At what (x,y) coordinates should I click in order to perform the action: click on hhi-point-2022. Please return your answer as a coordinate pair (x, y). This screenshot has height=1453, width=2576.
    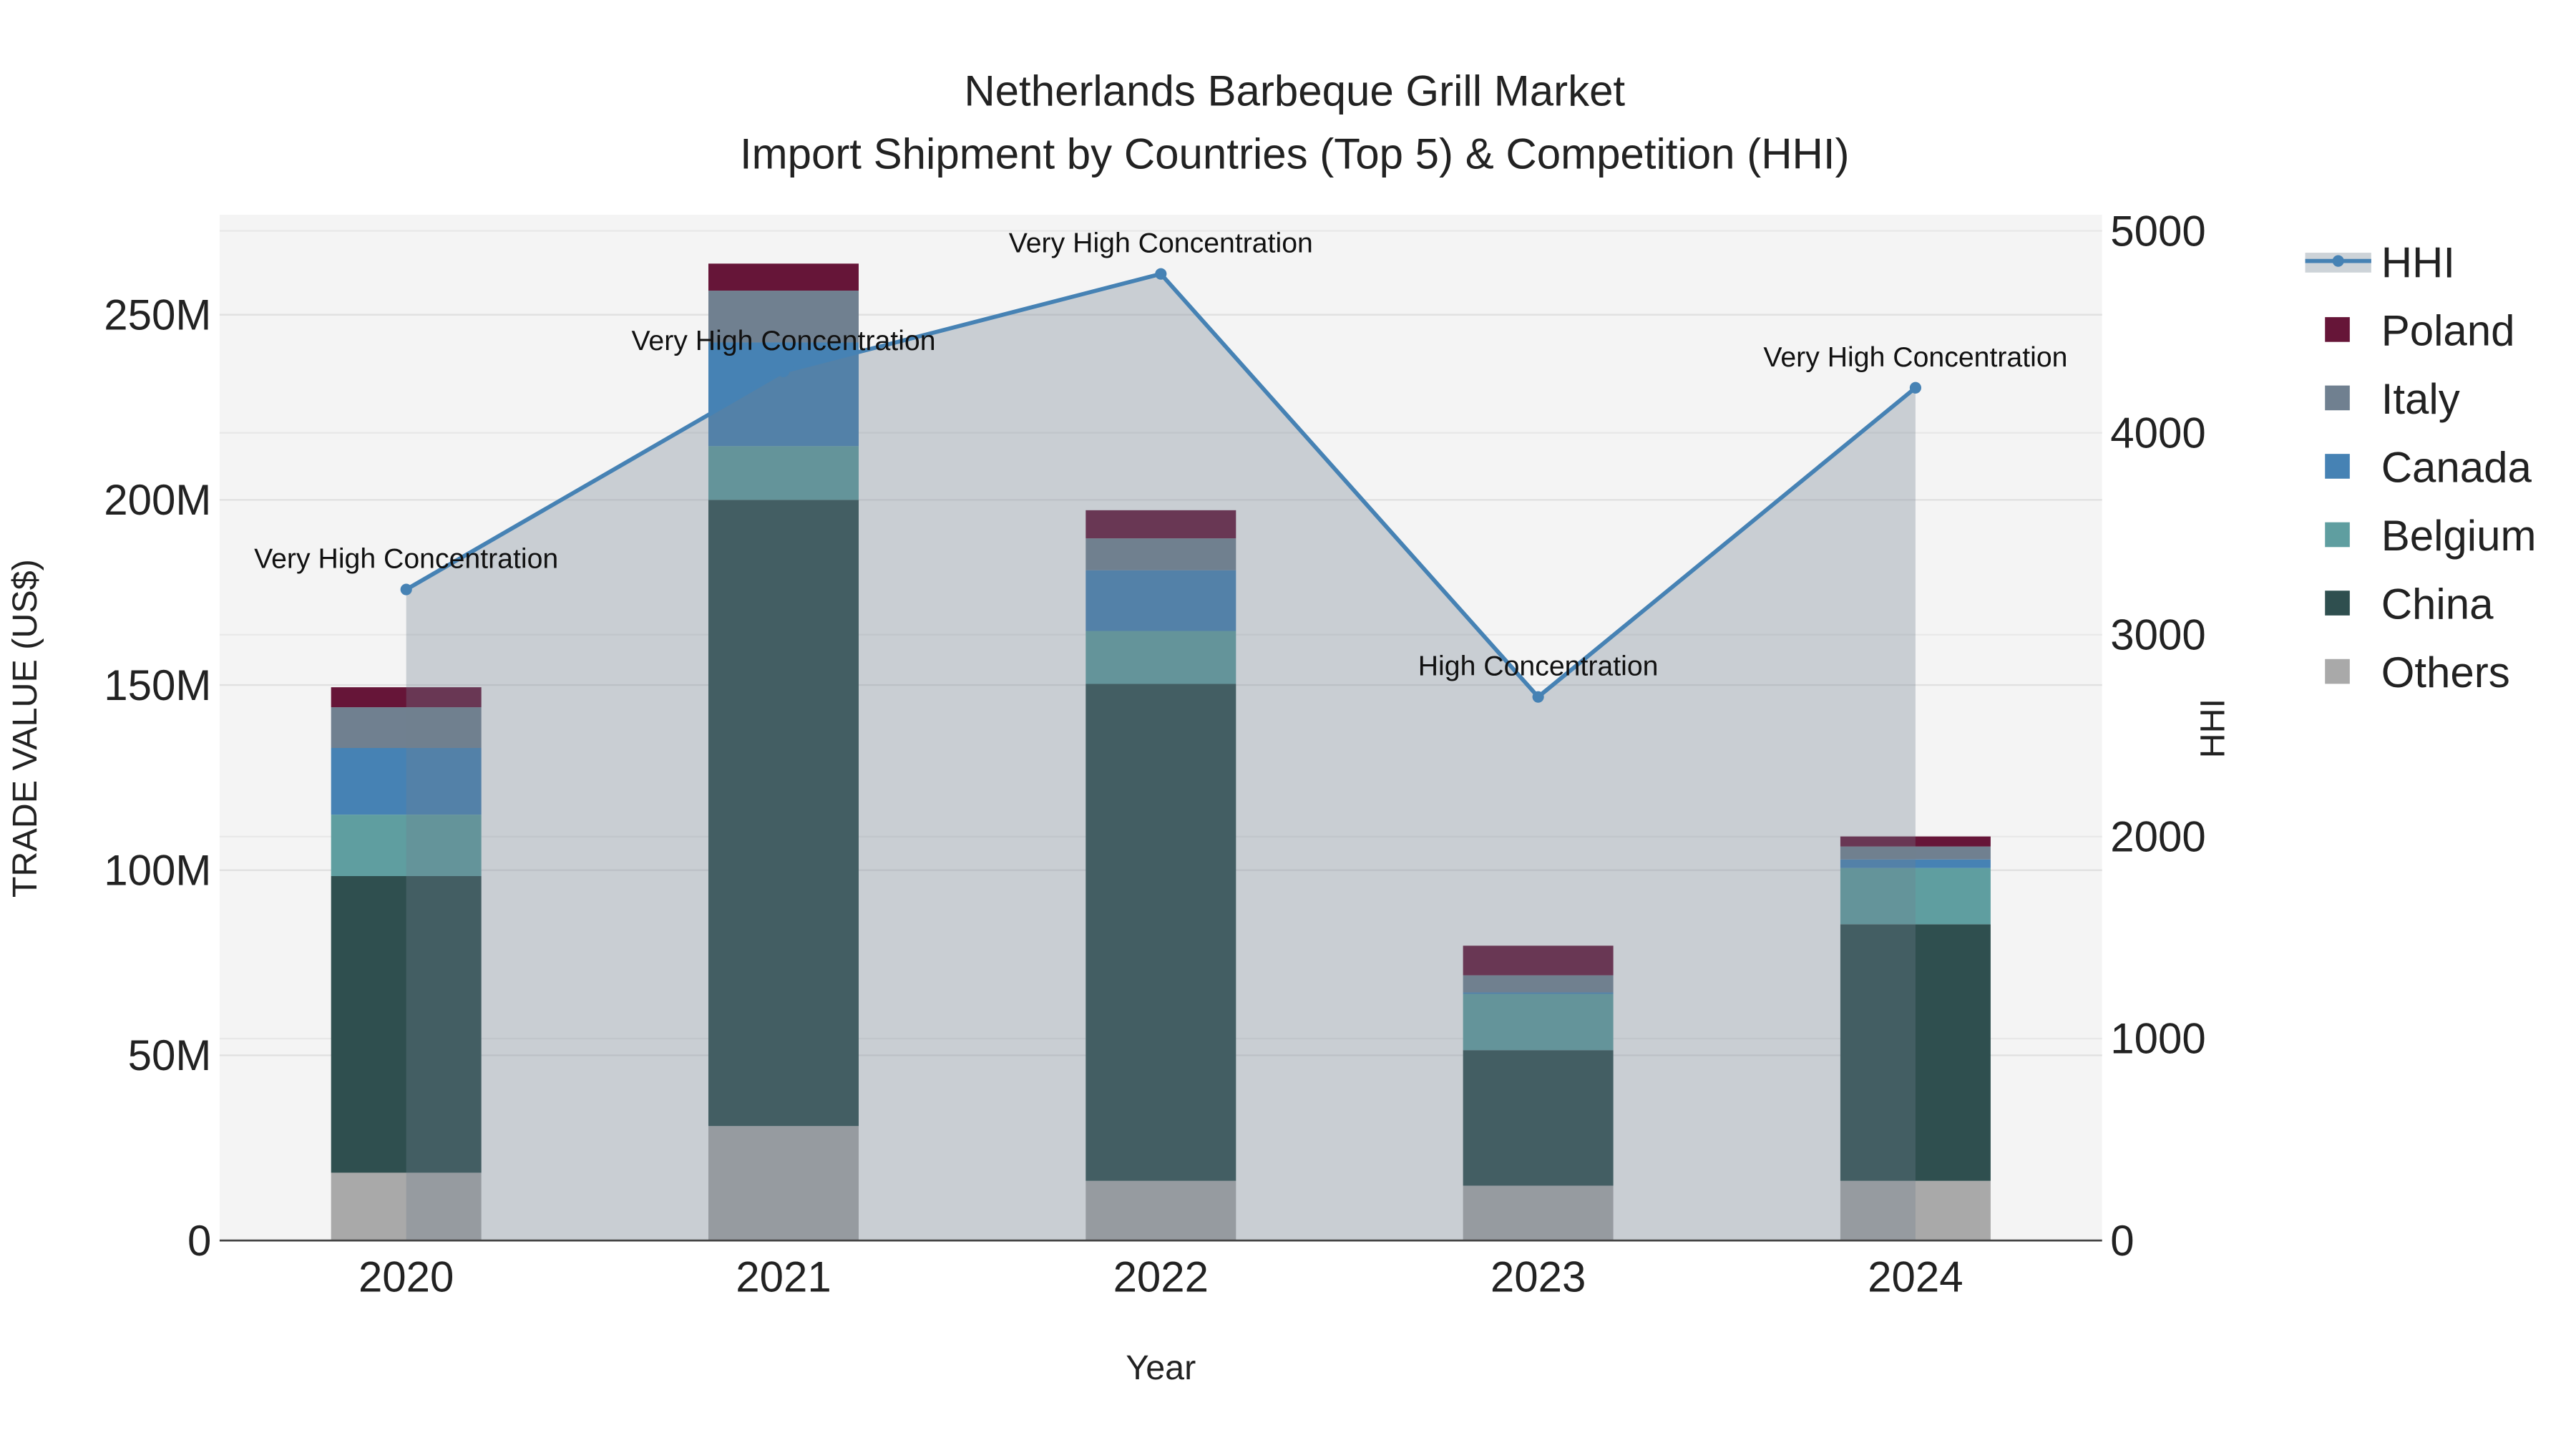
    Looking at the image, I should click on (1161, 274).